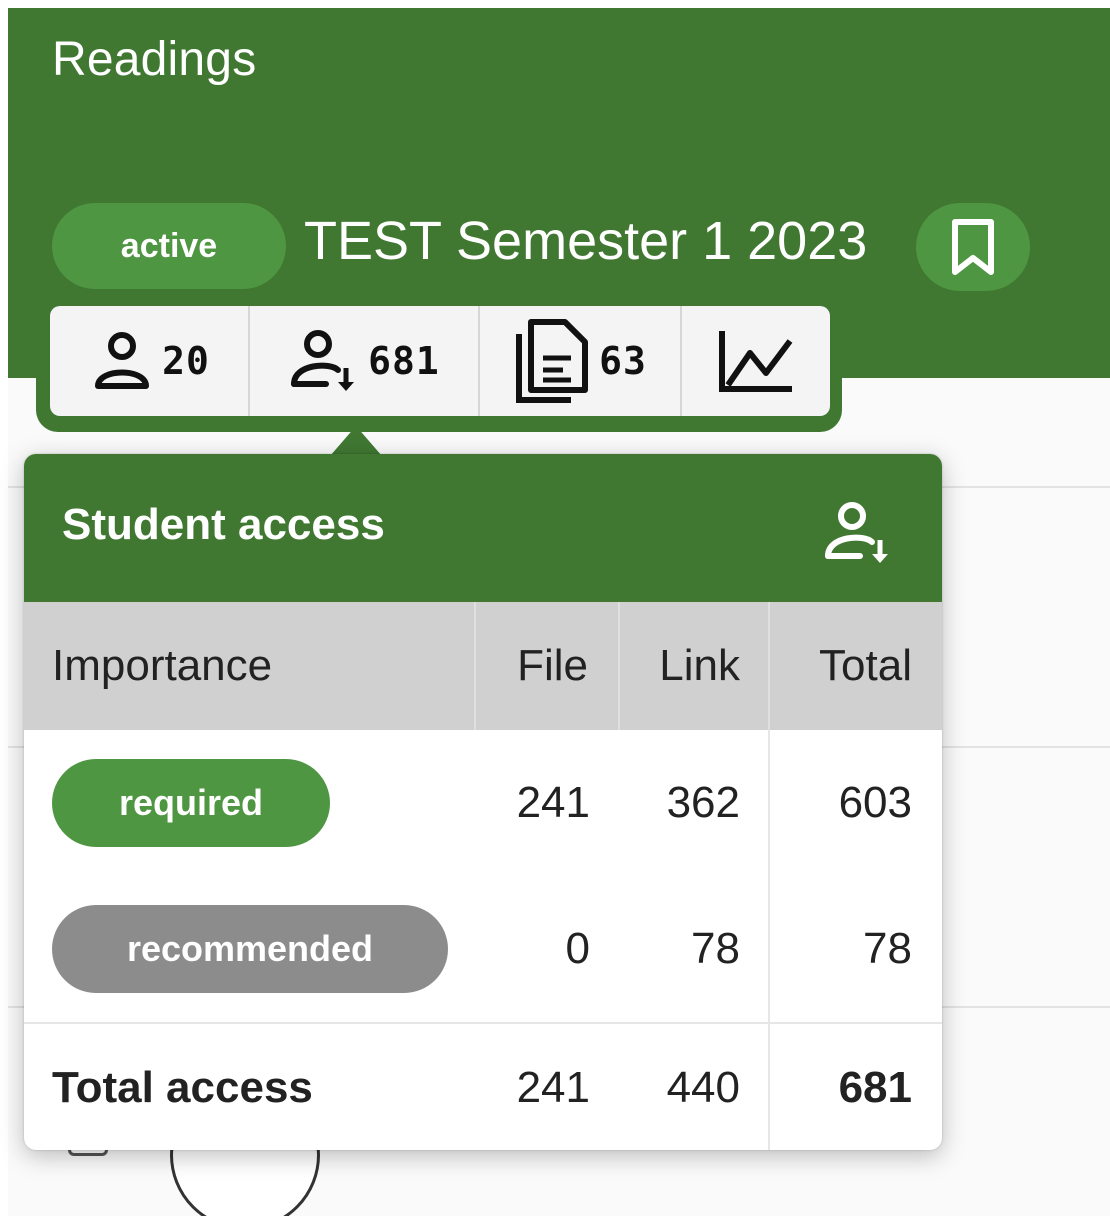 The width and height of the screenshot is (1110, 1216). I want to click on file-cell: 0, so click(577, 948).